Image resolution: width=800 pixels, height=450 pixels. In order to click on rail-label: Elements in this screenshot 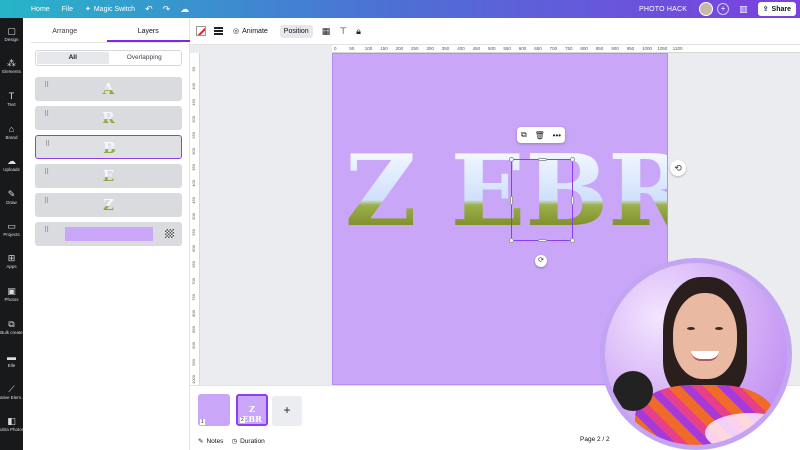, I will do `click(11, 71)`.